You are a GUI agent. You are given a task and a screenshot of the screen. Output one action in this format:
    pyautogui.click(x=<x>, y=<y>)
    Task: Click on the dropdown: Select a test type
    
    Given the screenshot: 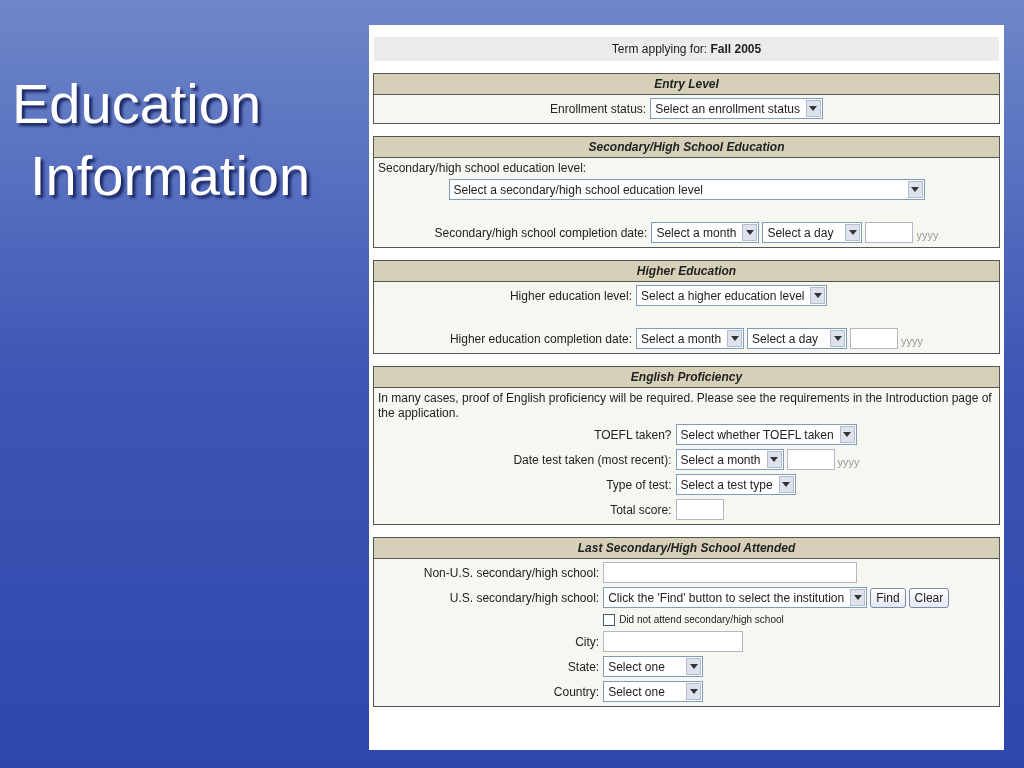 What is the action you would take?
    pyautogui.click(x=735, y=484)
    